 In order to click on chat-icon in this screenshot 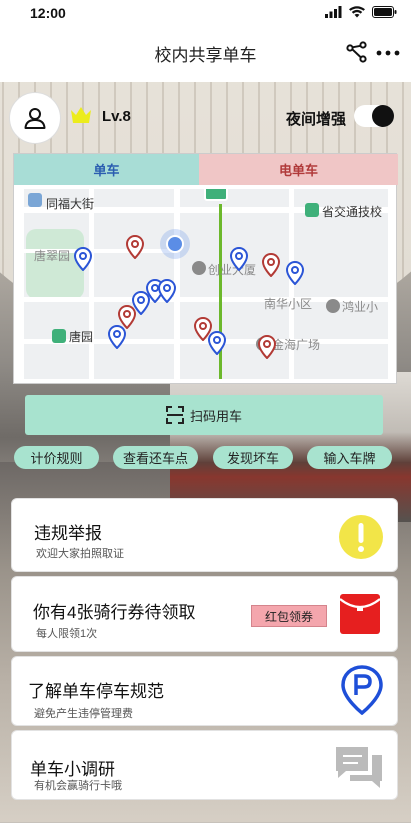, I will do `click(359, 767)`.